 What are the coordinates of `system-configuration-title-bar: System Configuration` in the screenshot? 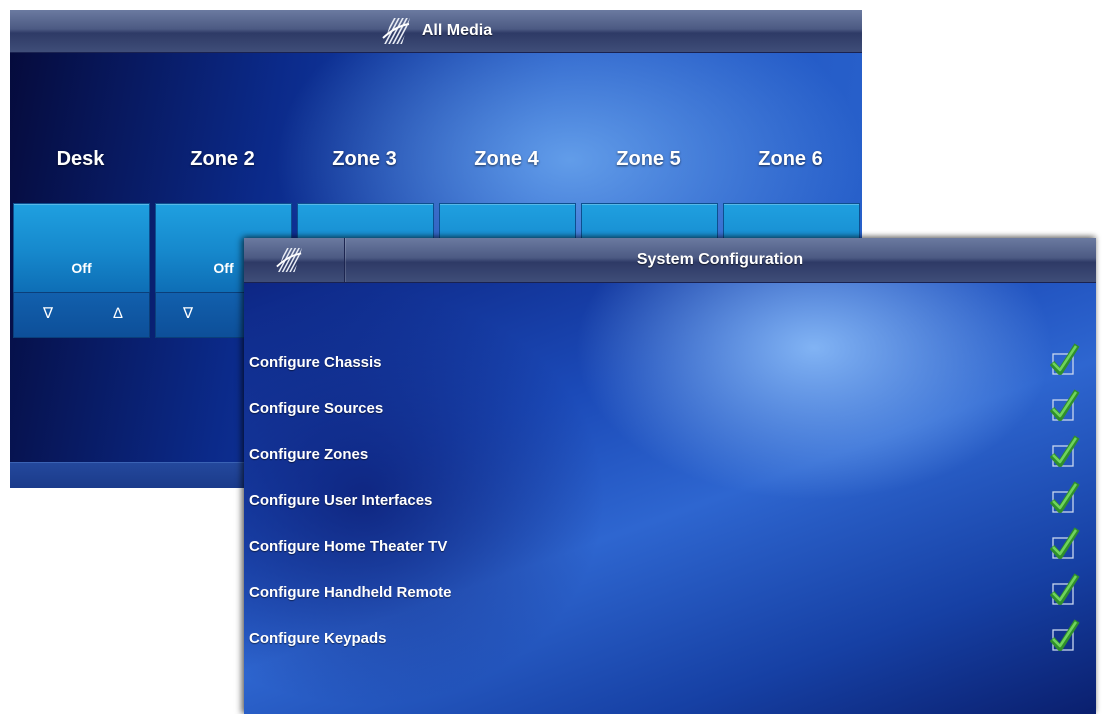 It's located at (670, 260).